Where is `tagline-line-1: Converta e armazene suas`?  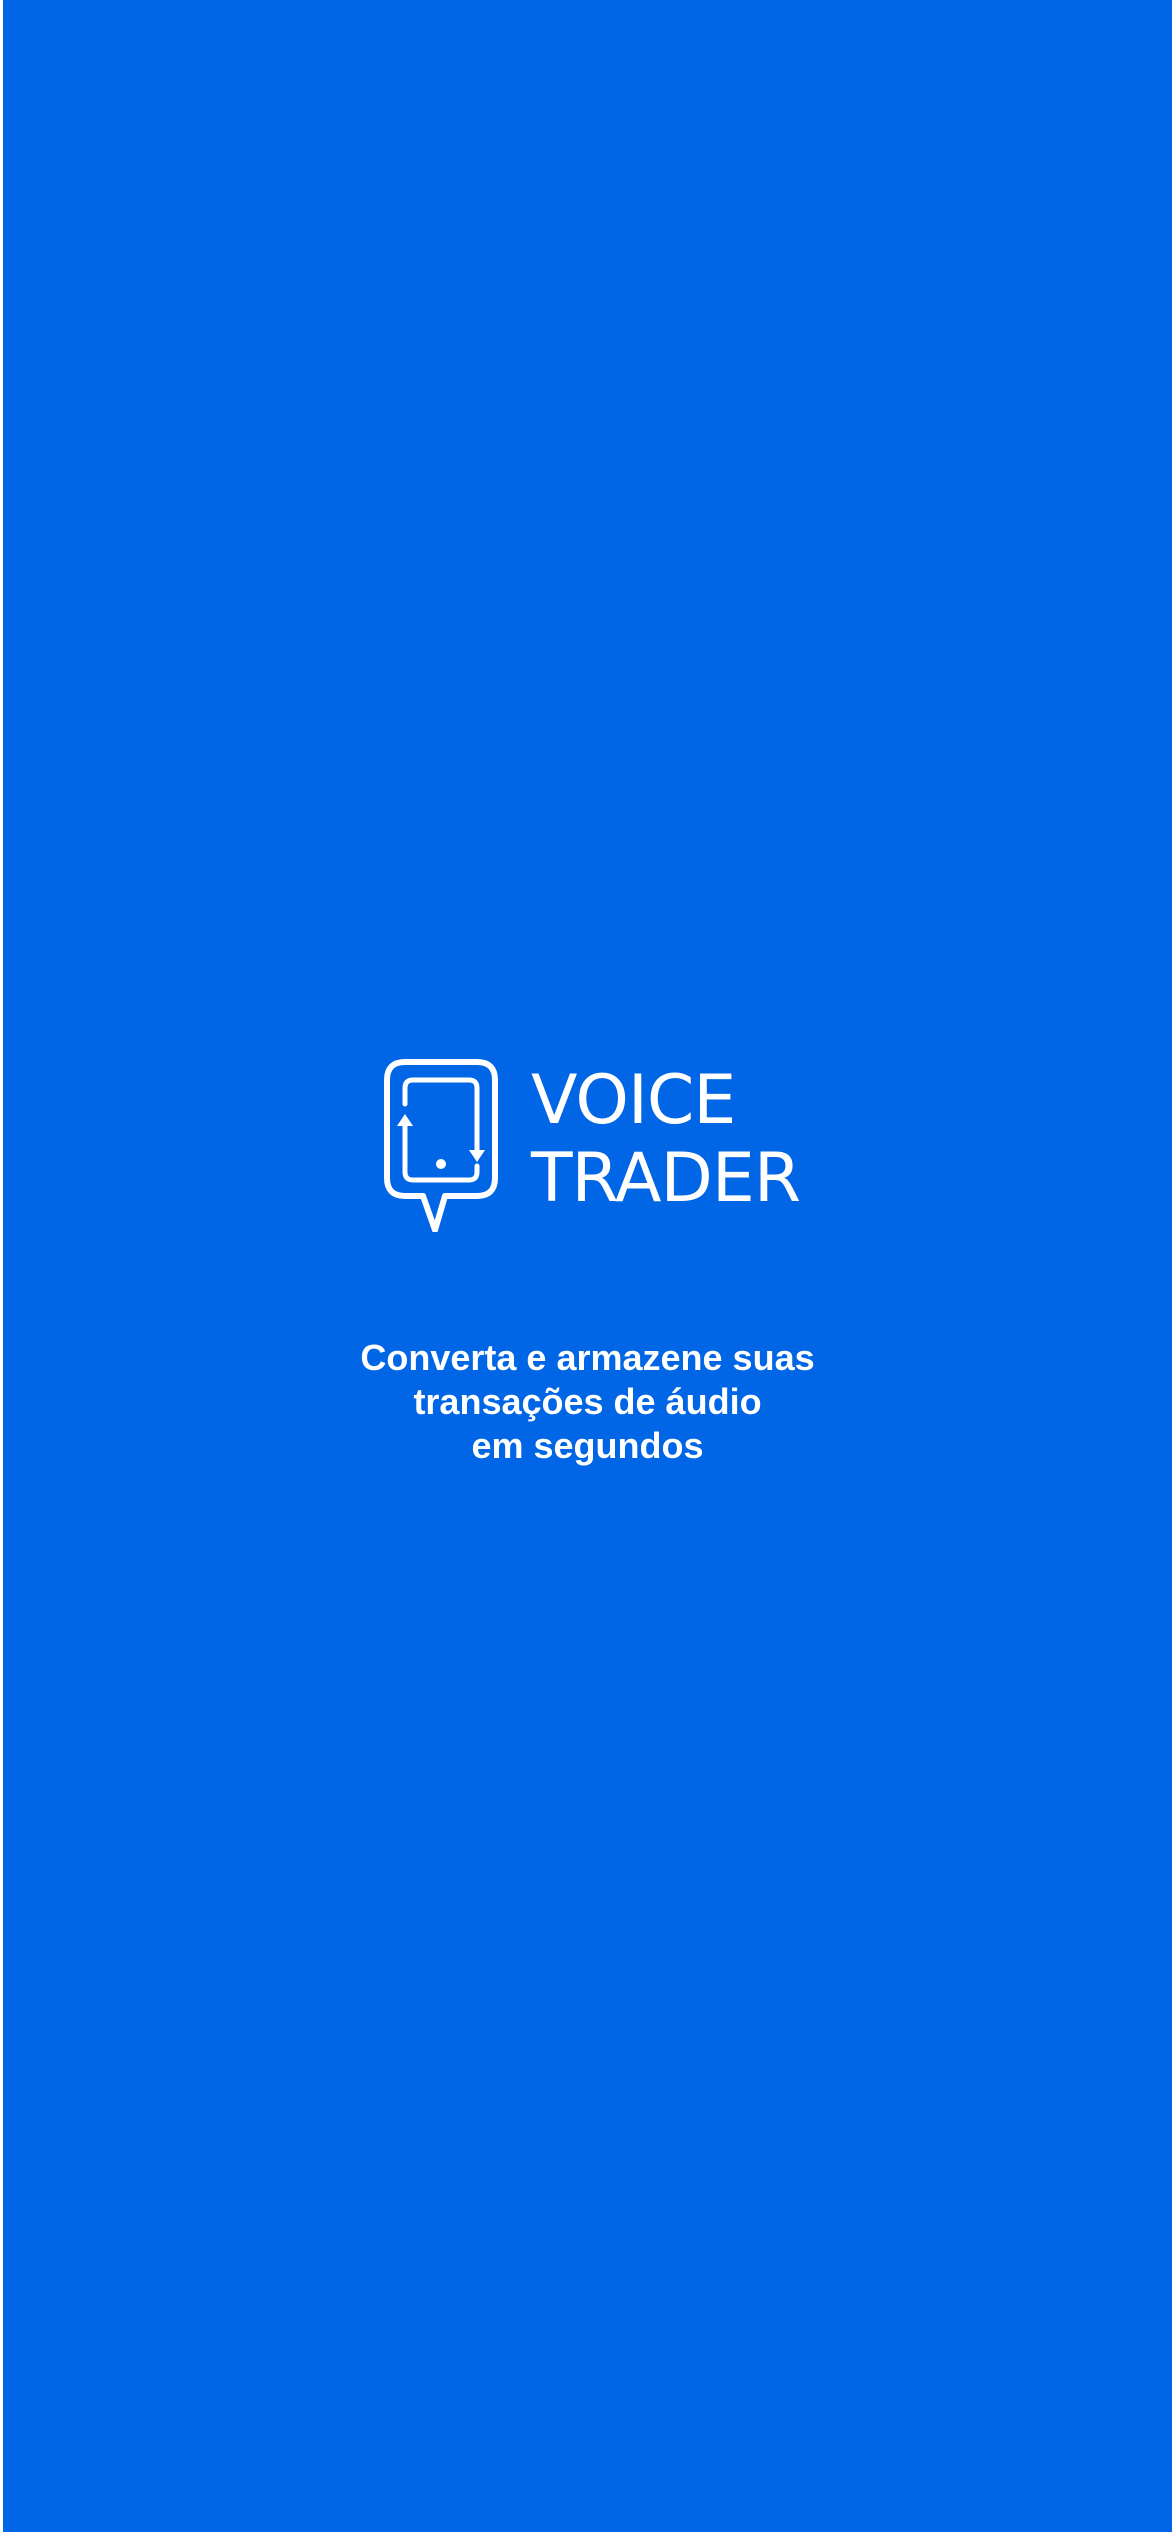
tagline-line-1: Converta e armazene suas is located at coordinates (587, 1357).